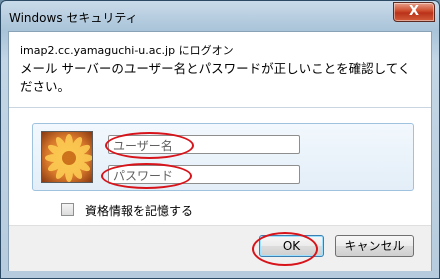 The height and width of the screenshot is (279, 440). Describe the element at coordinates (67, 157) in the screenshot. I see `orange-flower-avatar-icon` at that location.